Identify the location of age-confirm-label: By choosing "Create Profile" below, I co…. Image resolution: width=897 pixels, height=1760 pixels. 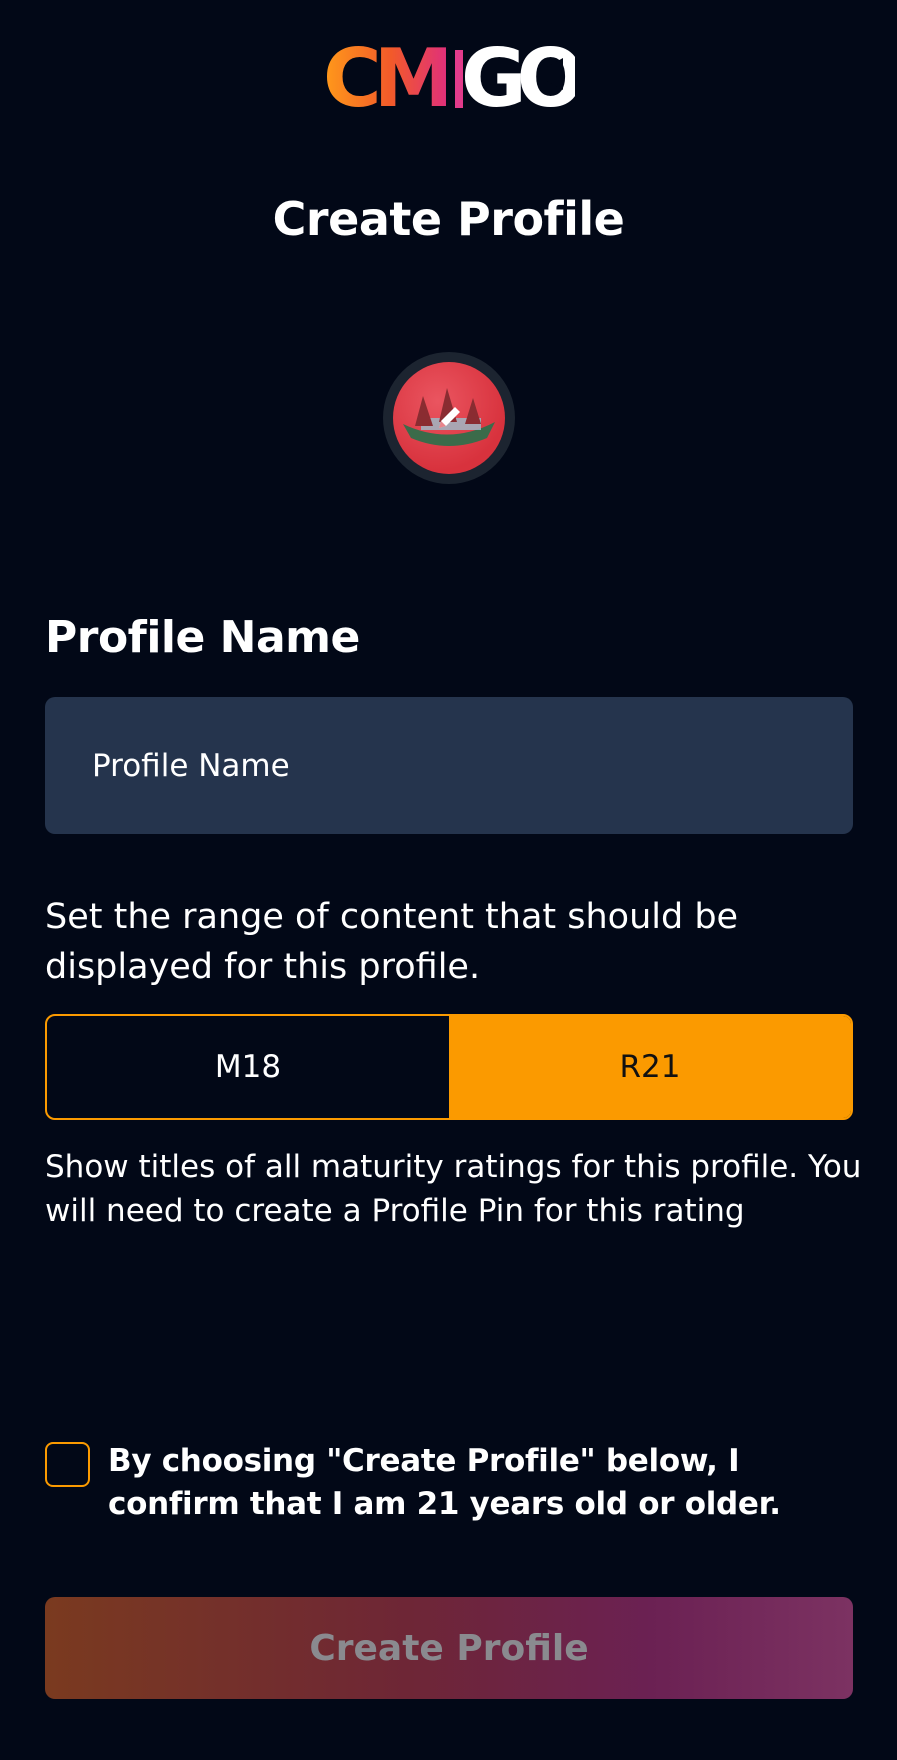
(444, 1482).